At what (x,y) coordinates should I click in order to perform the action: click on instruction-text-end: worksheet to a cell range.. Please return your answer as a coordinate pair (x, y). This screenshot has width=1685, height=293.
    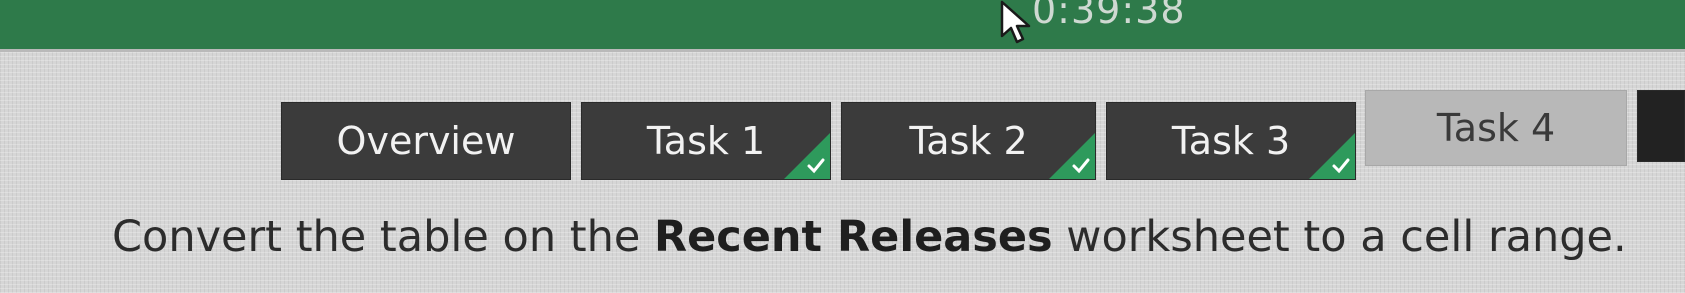
    Looking at the image, I should click on (1339, 237).